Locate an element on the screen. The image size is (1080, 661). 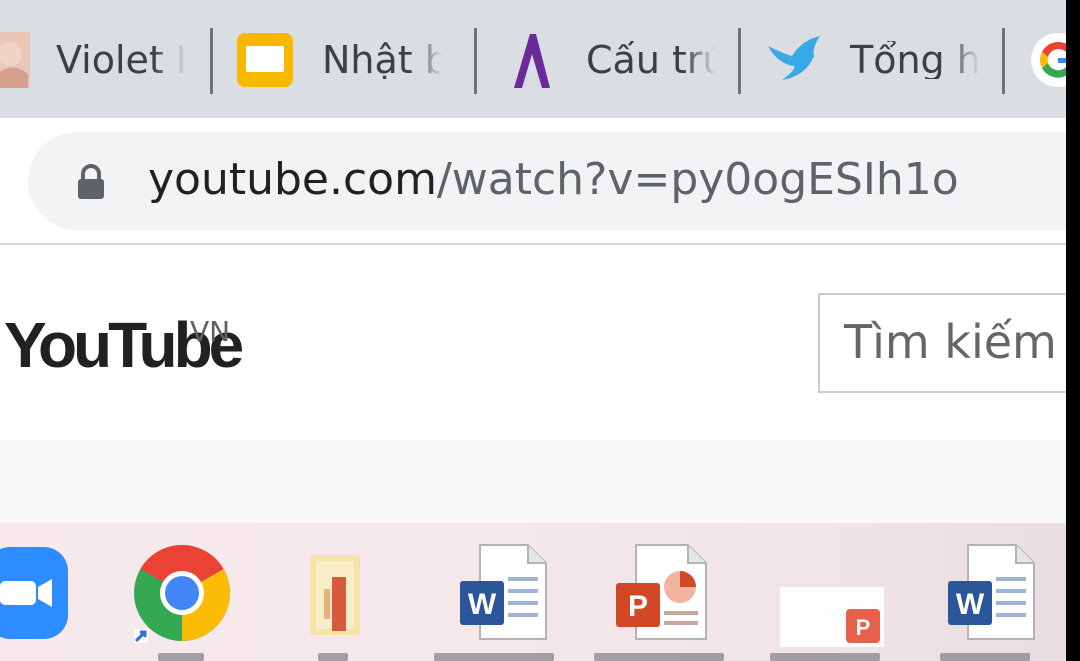
search-input: Tìm kiếm is located at coordinates (949, 343).